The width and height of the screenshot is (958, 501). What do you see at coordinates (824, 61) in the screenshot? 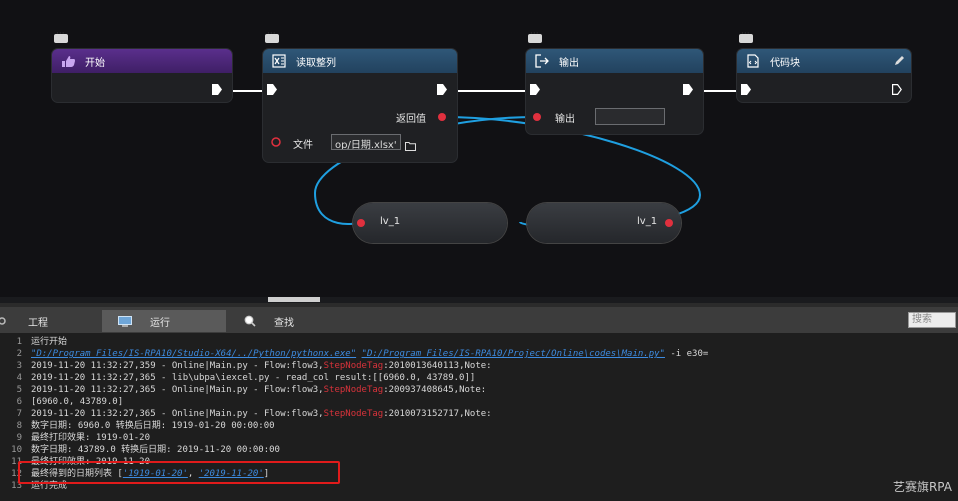
I see `node-code-header: 代码块` at bounding box center [824, 61].